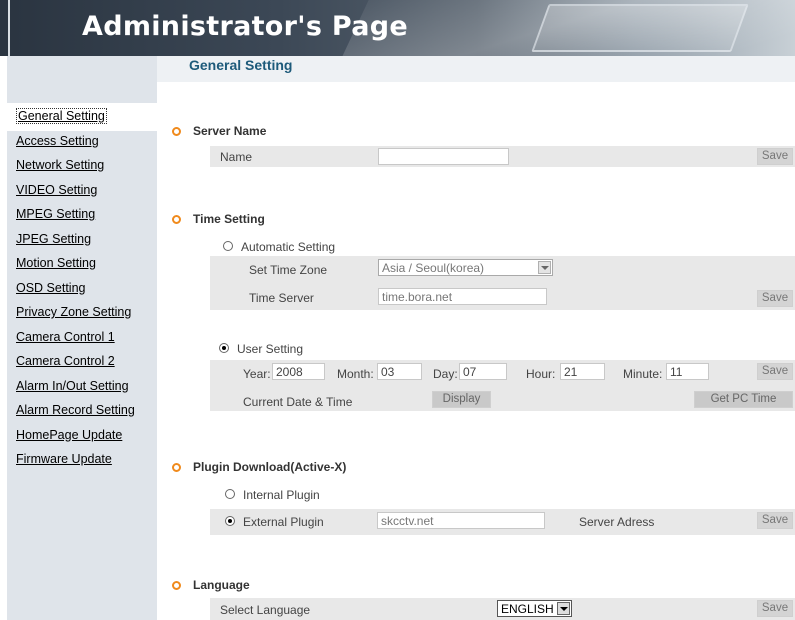 This screenshot has height=620, width=795. I want to click on minute-input, so click(687, 371).